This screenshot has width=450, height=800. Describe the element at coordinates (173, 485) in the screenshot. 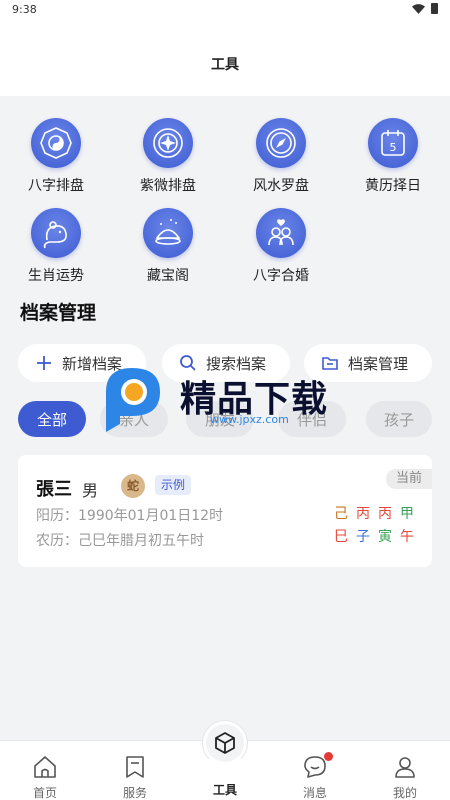

I see `sample-tag: 示例` at that location.